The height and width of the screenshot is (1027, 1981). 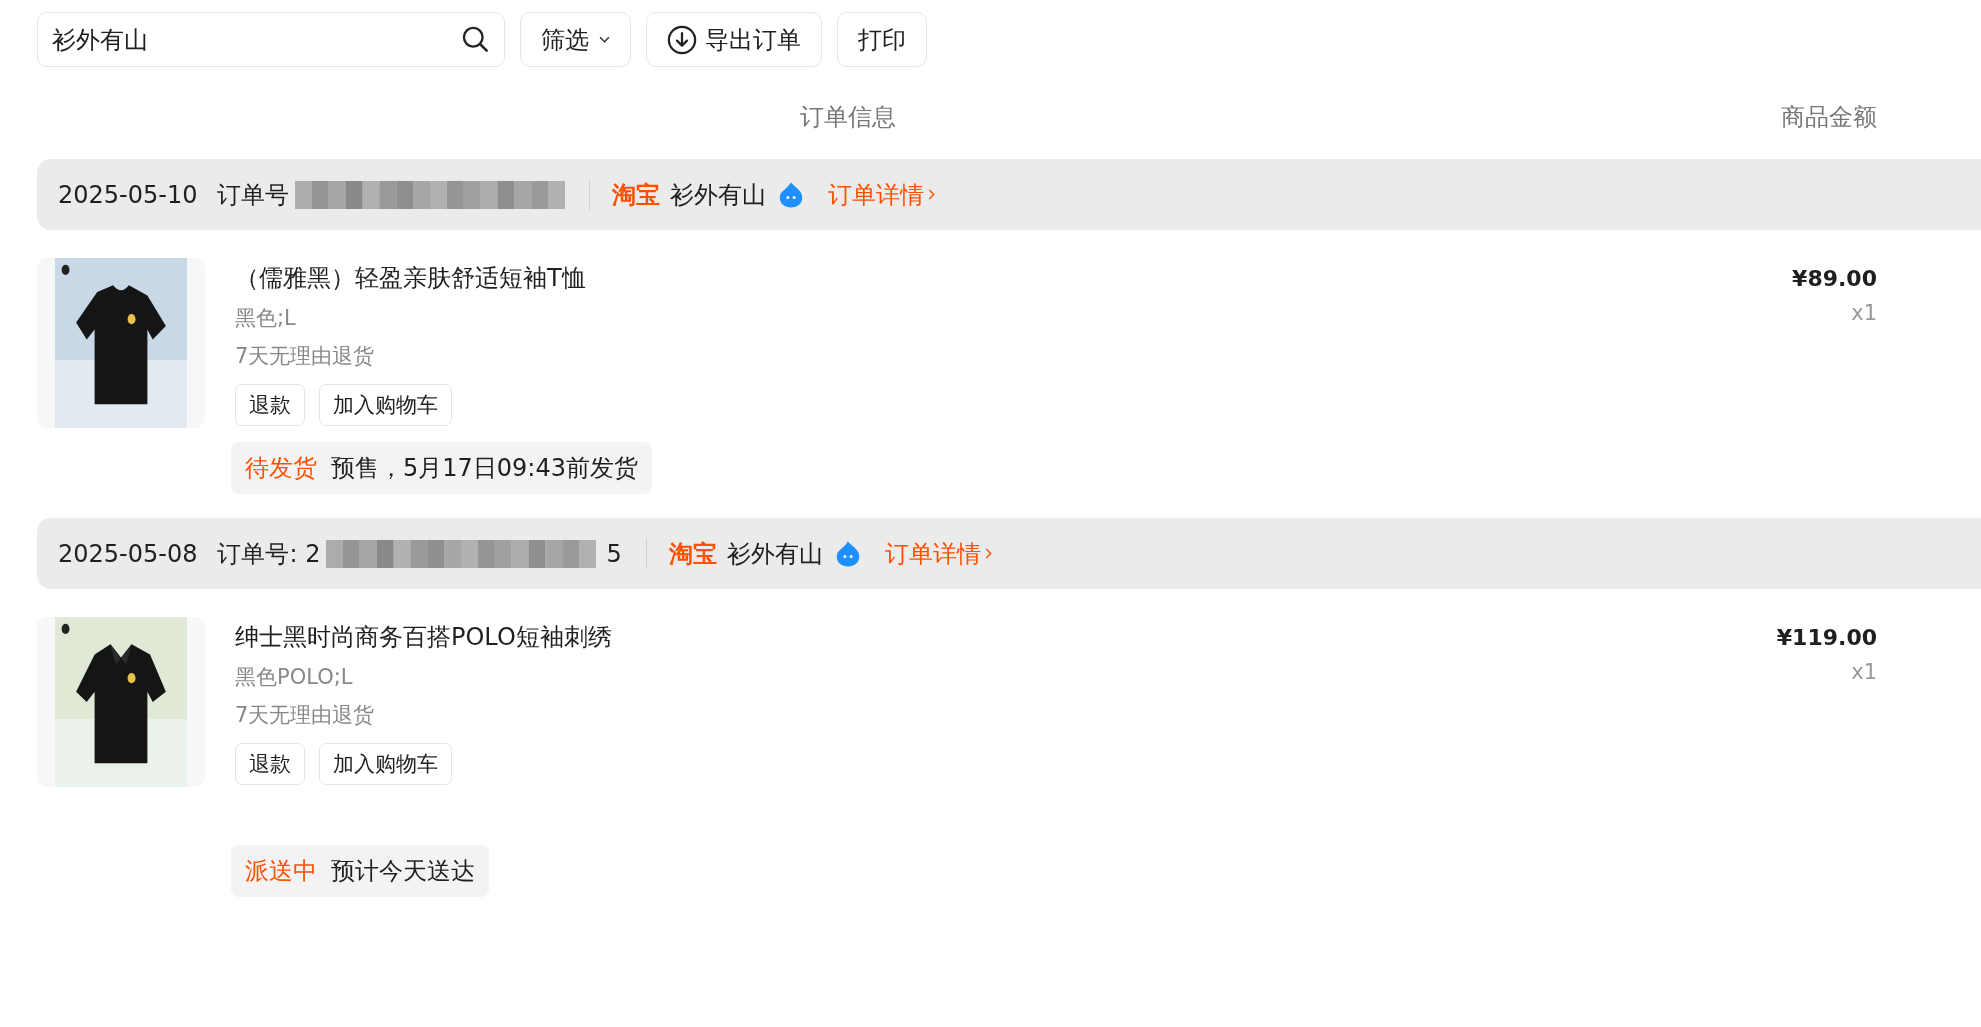 What do you see at coordinates (269, 554) in the screenshot?
I see `order-number-label: 订单号: 2` at bounding box center [269, 554].